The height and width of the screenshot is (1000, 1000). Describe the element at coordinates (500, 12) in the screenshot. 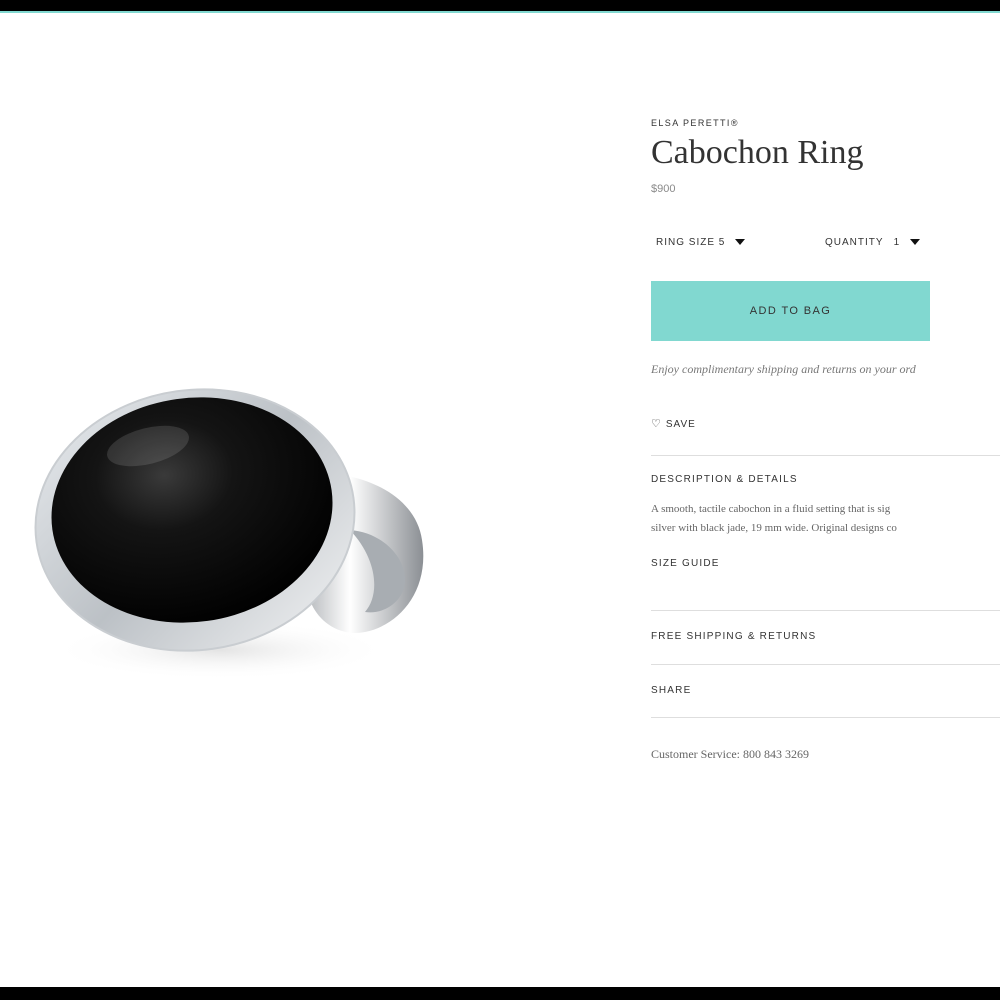

I see `top-accent-line` at that location.